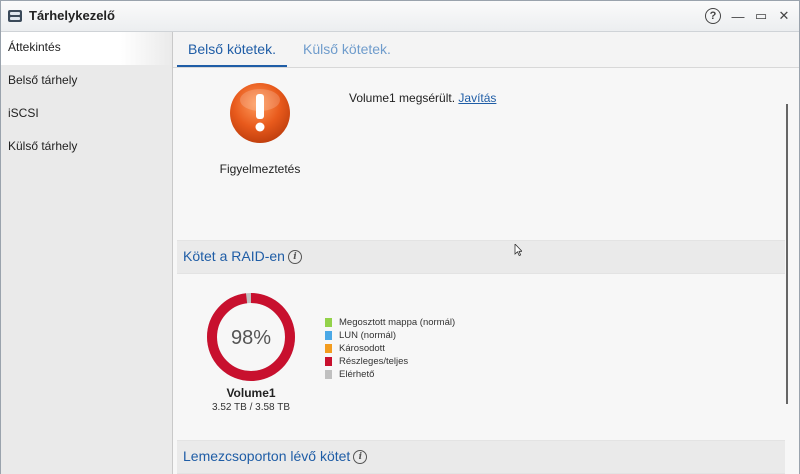 The height and width of the screenshot is (474, 800). Describe the element at coordinates (481, 457) in the screenshot. I see `disk-group-volume-section-header: Lemezcsoporton lévő kötet i` at that location.